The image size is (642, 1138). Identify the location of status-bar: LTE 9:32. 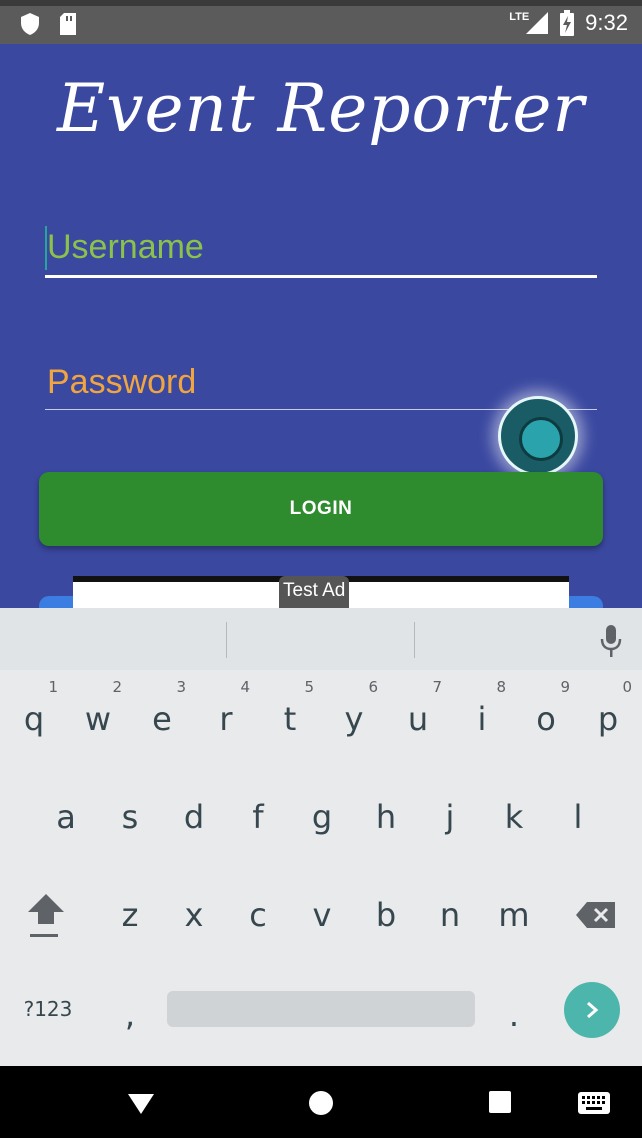
(321, 22).